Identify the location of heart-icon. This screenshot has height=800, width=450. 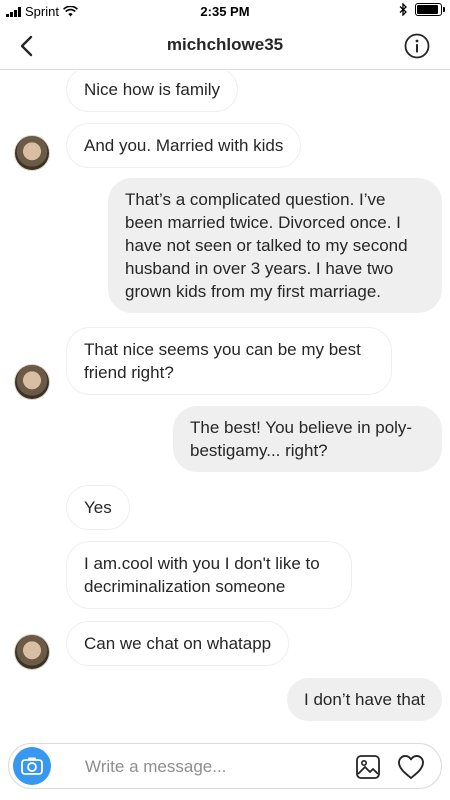
(411, 767).